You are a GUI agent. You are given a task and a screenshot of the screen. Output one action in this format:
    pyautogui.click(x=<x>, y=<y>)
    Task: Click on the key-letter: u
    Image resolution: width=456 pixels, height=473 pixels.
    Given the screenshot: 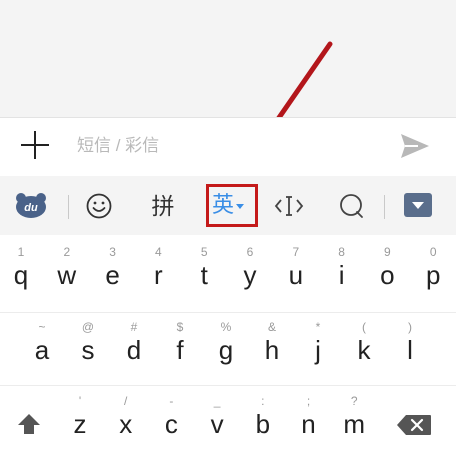 What is the action you would take?
    pyautogui.click(x=296, y=275)
    